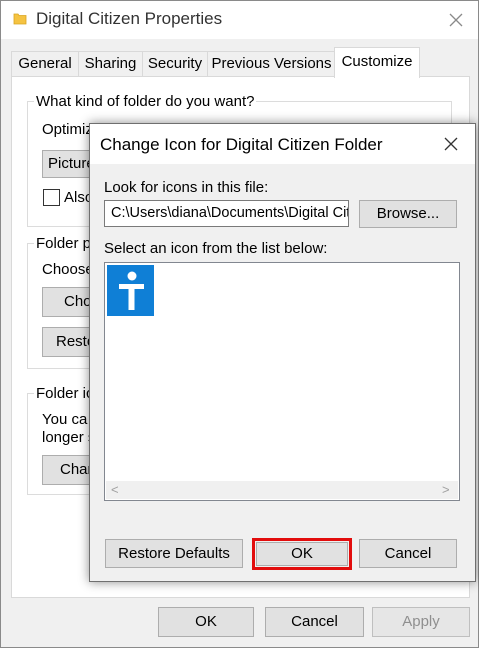 Image resolution: width=479 pixels, height=648 pixels. Describe the element at coordinates (145, 101) in the screenshot. I see `folder-kind-label: What kind of folder do you want?` at that location.